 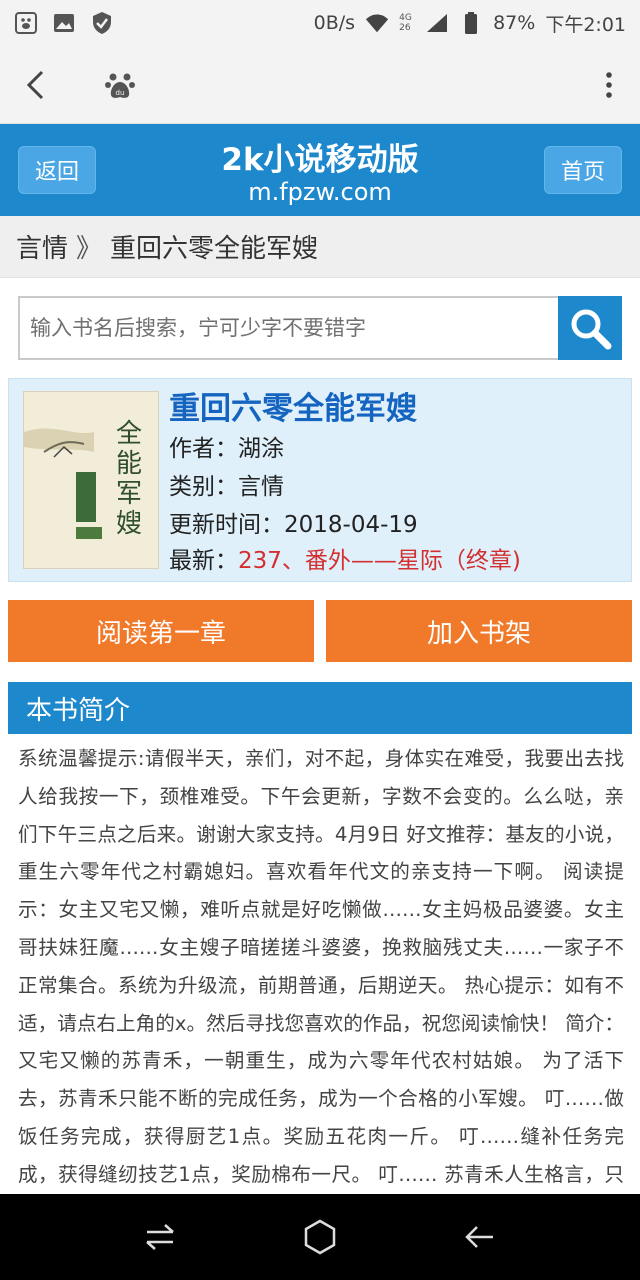 I want to click on svg-text: 军, so click(x=129, y=494).